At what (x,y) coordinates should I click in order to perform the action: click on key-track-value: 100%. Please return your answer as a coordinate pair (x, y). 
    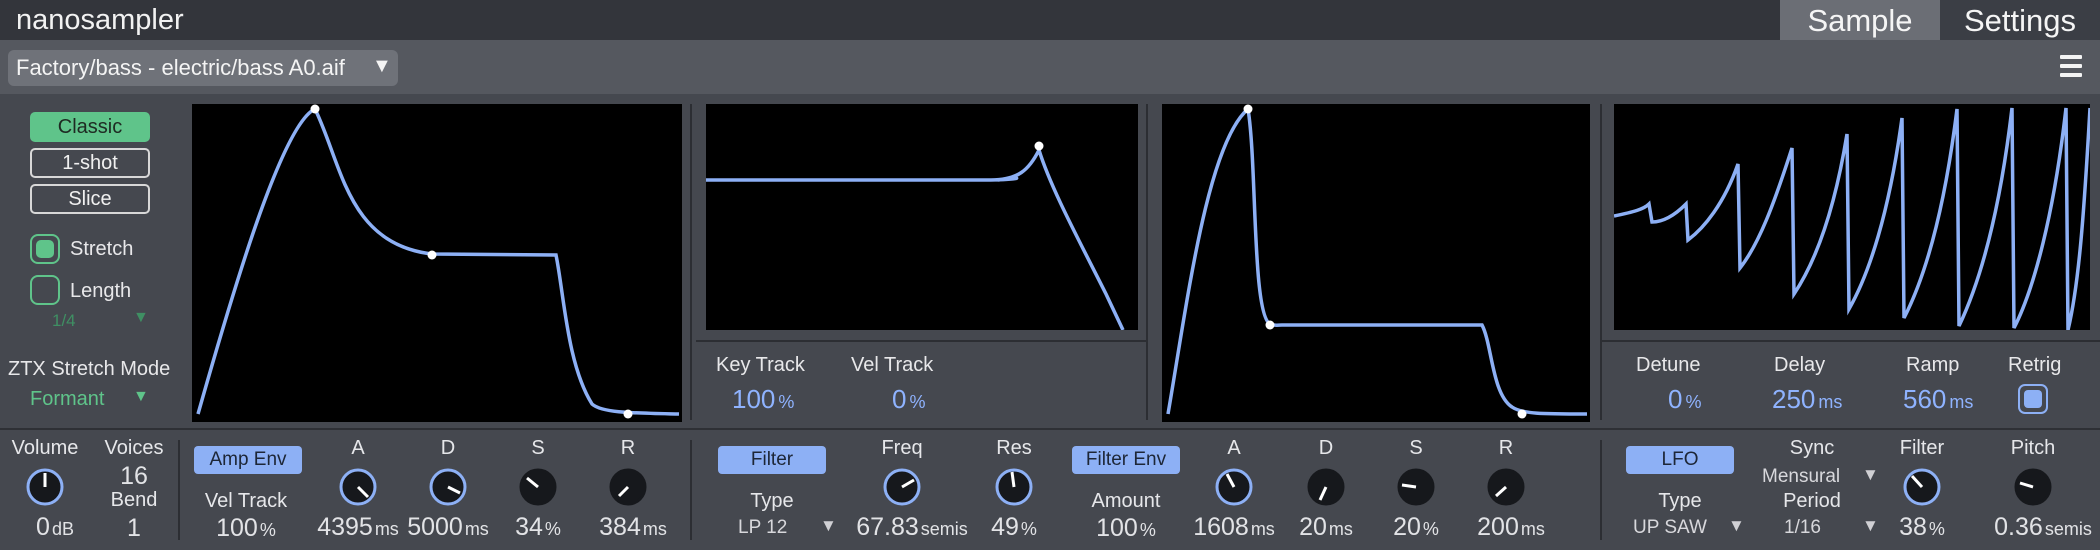
    Looking at the image, I should click on (763, 399).